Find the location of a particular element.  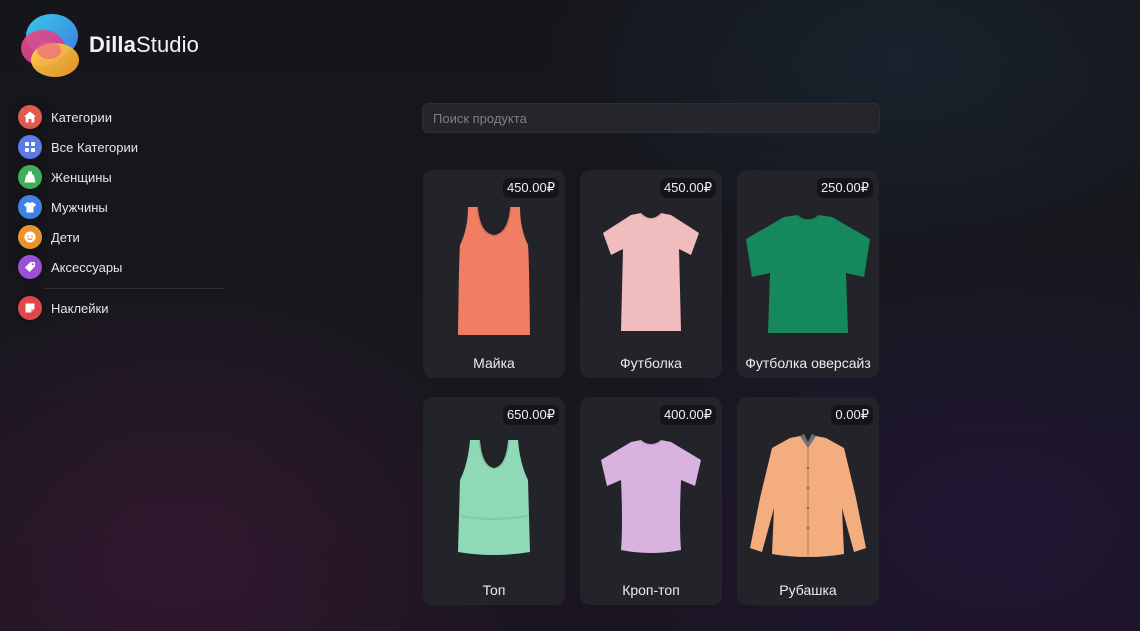

sidebar-item-label: Дети is located at coordinates (65, 237).